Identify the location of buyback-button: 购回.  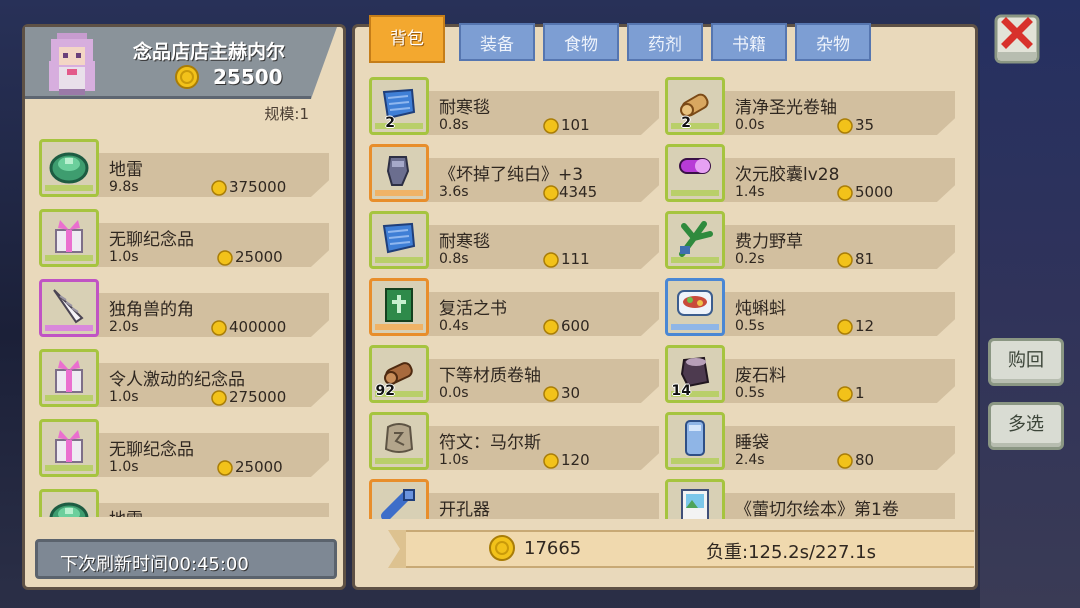
(1026, 362).